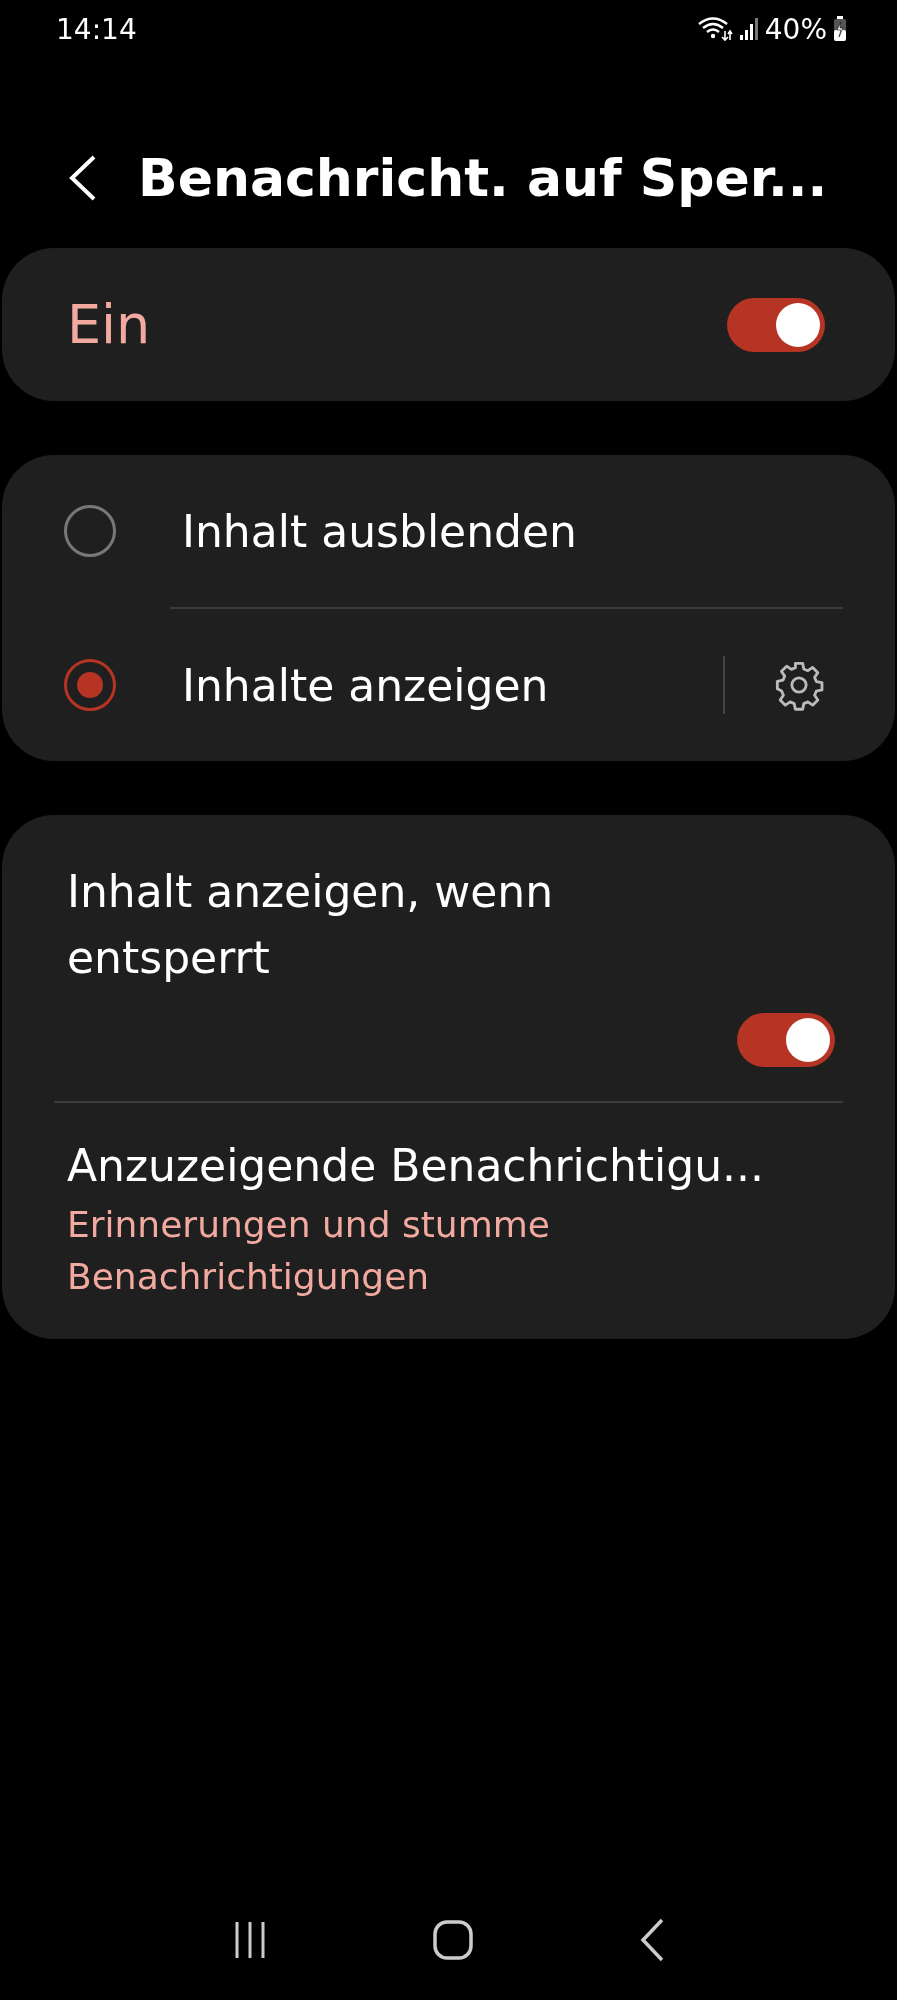  Describe the element at coordinates (311, 925) in the screenshot. I see `setting-label: Inhalt anzeigen, wenn entsperrt` at that location.